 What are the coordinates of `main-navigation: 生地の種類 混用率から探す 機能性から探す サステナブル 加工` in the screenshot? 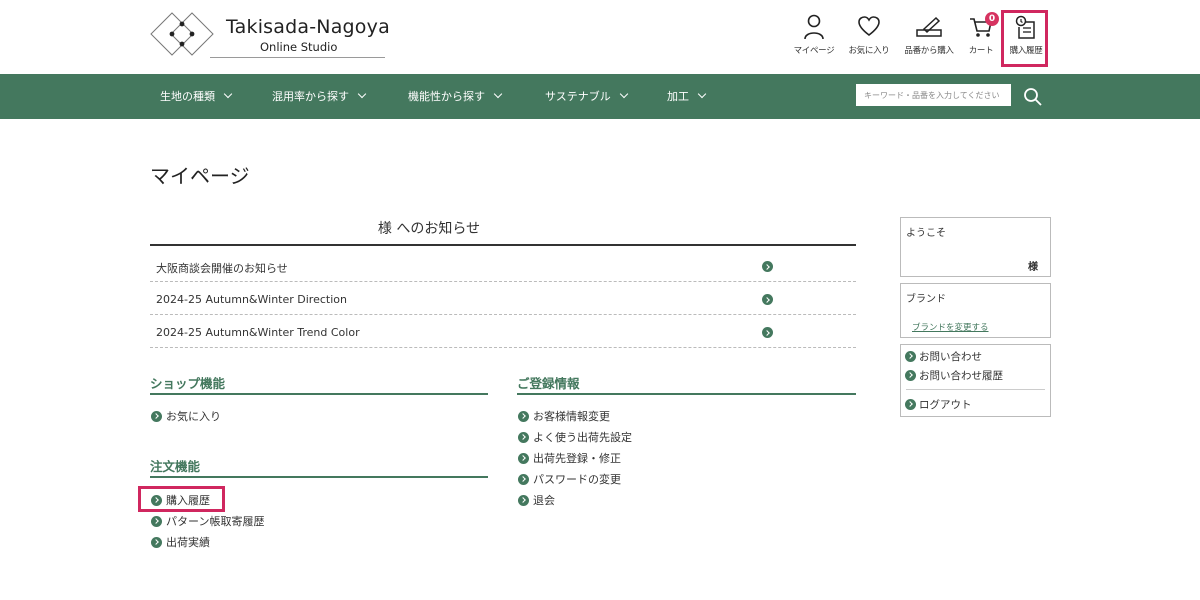 It's located at (600, 96).